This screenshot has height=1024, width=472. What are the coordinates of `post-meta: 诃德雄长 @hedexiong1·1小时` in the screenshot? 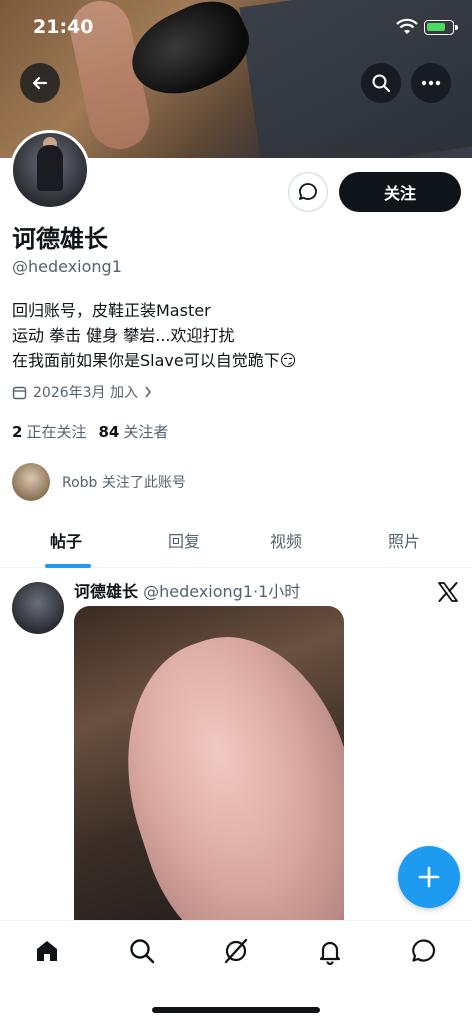 It's located at (187, 590).